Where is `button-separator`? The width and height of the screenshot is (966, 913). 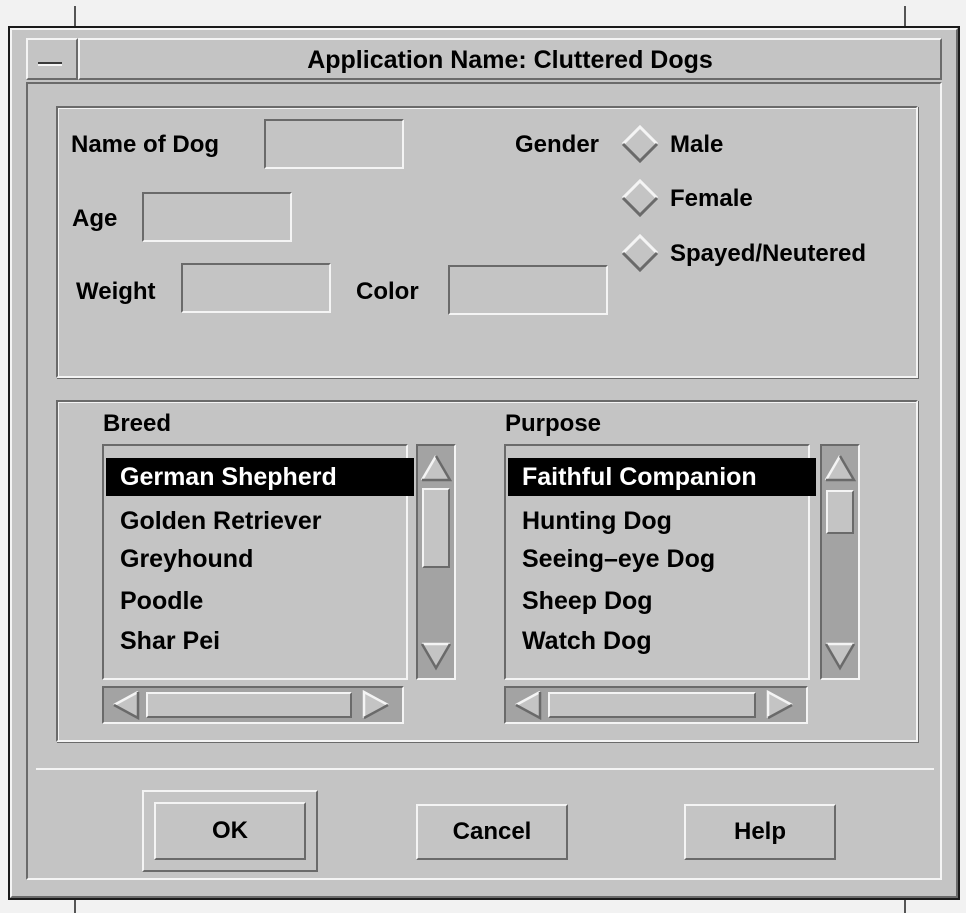 button-separator is located at coordinates (485, 769).